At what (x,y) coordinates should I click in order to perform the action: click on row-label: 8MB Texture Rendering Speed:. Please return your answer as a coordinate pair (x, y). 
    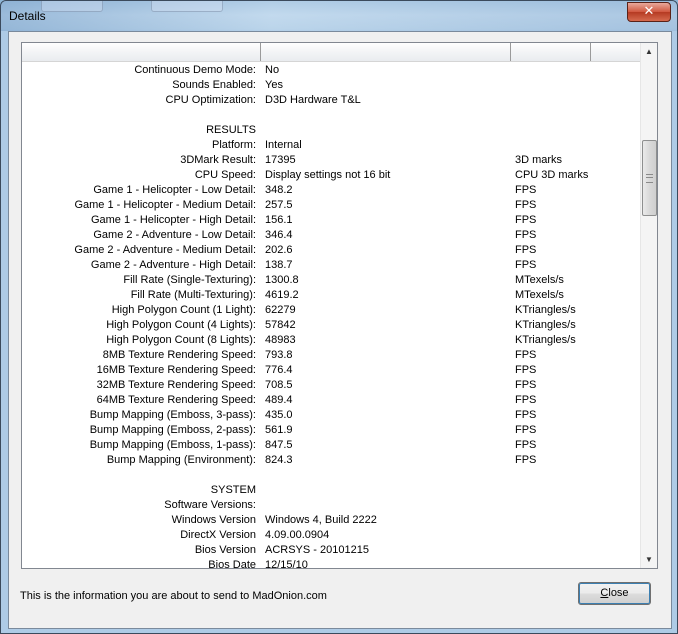
    Looking at the image, I should click on (179, 355).